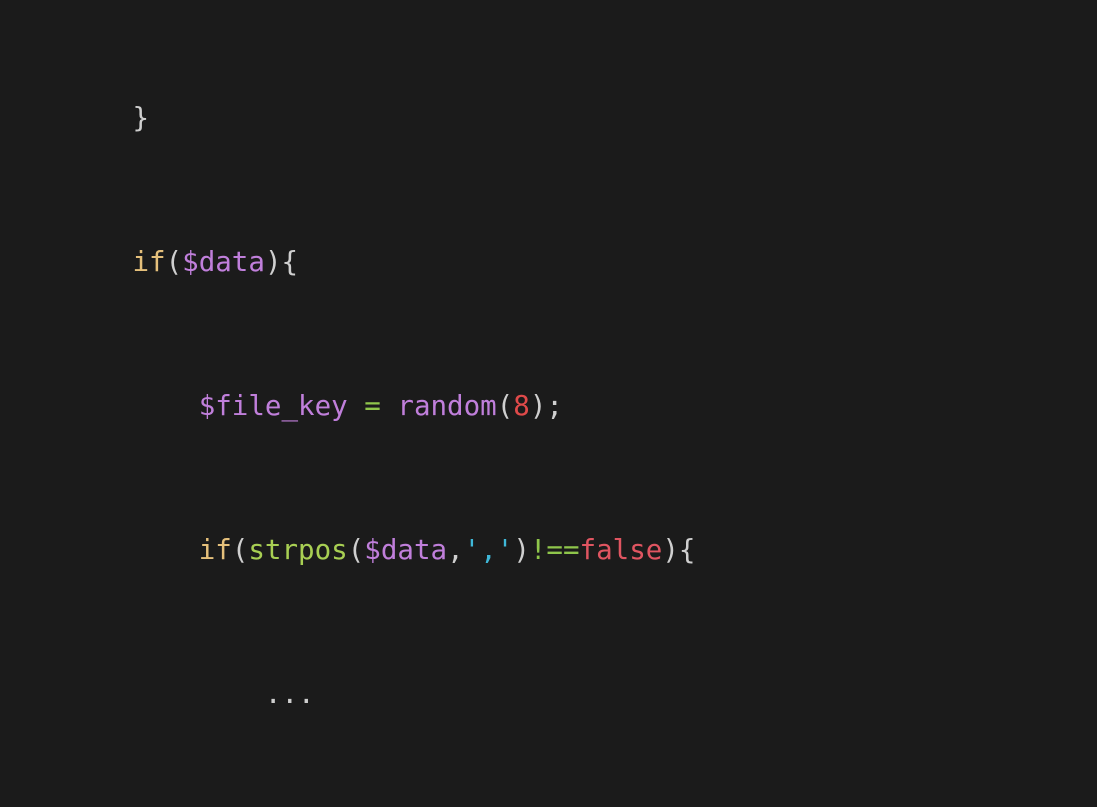 This screenshot has width=1097, height=807. What do you see at coordinates (75, 118) in the screenshot?
I see `code-line: }` at bounding box center [75, 118].